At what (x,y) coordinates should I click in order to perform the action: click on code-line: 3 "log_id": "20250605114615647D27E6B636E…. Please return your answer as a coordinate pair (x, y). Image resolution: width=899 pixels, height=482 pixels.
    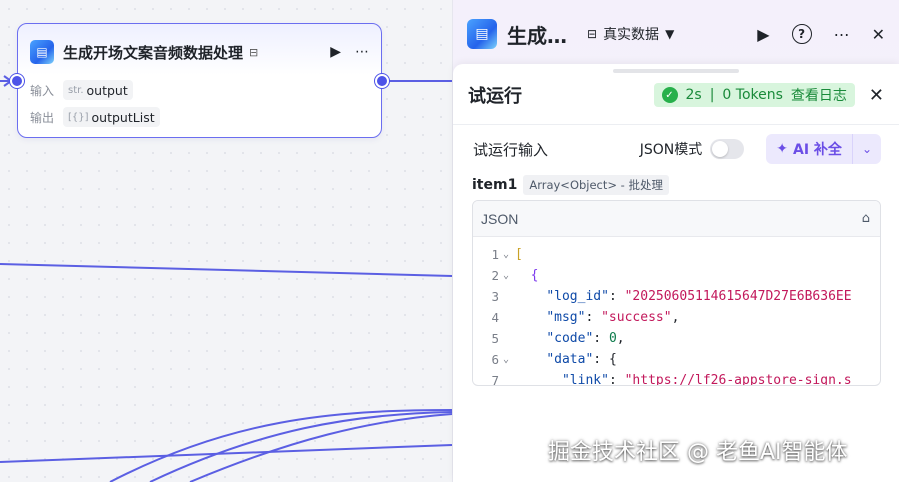
    Looking at the image, I should click on (671, 296).